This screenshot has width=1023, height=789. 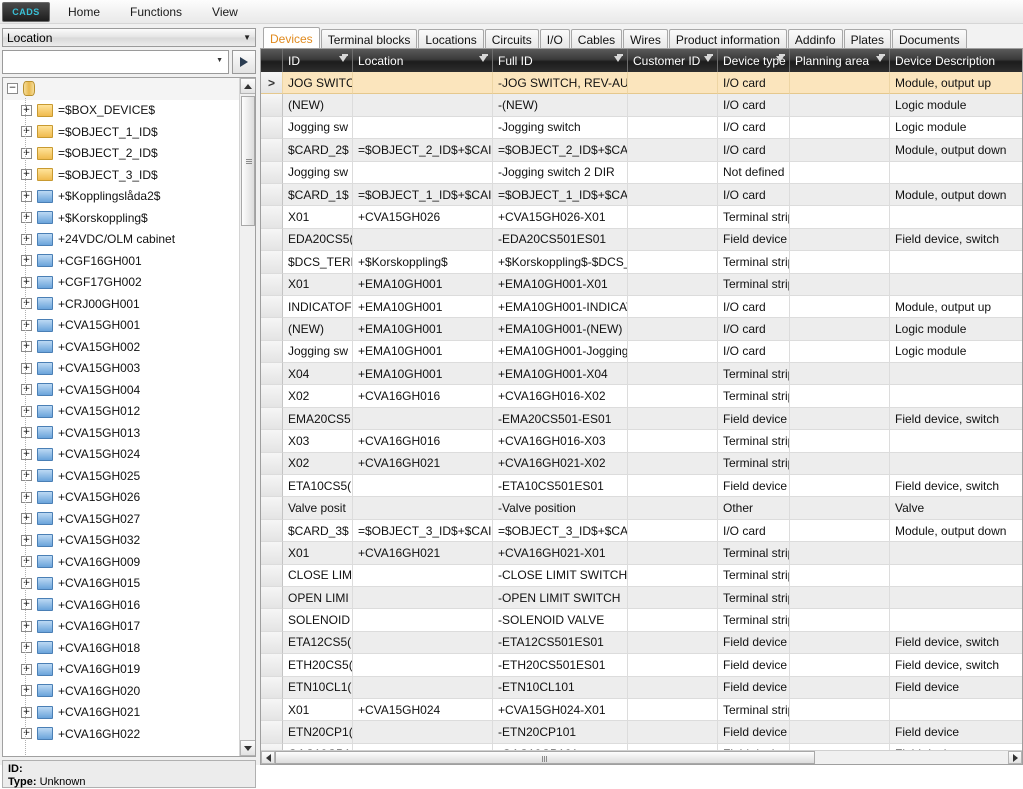 What do you see at coordinates (318, 732) in the screenshot?
I see `cell-id: ETN20CP1(` at bounding box center [318, 732].